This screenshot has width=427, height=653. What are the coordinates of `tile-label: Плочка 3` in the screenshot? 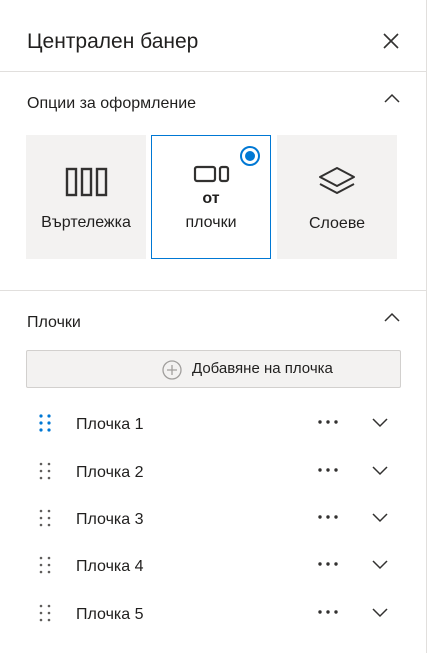 It's located at (110, 519).